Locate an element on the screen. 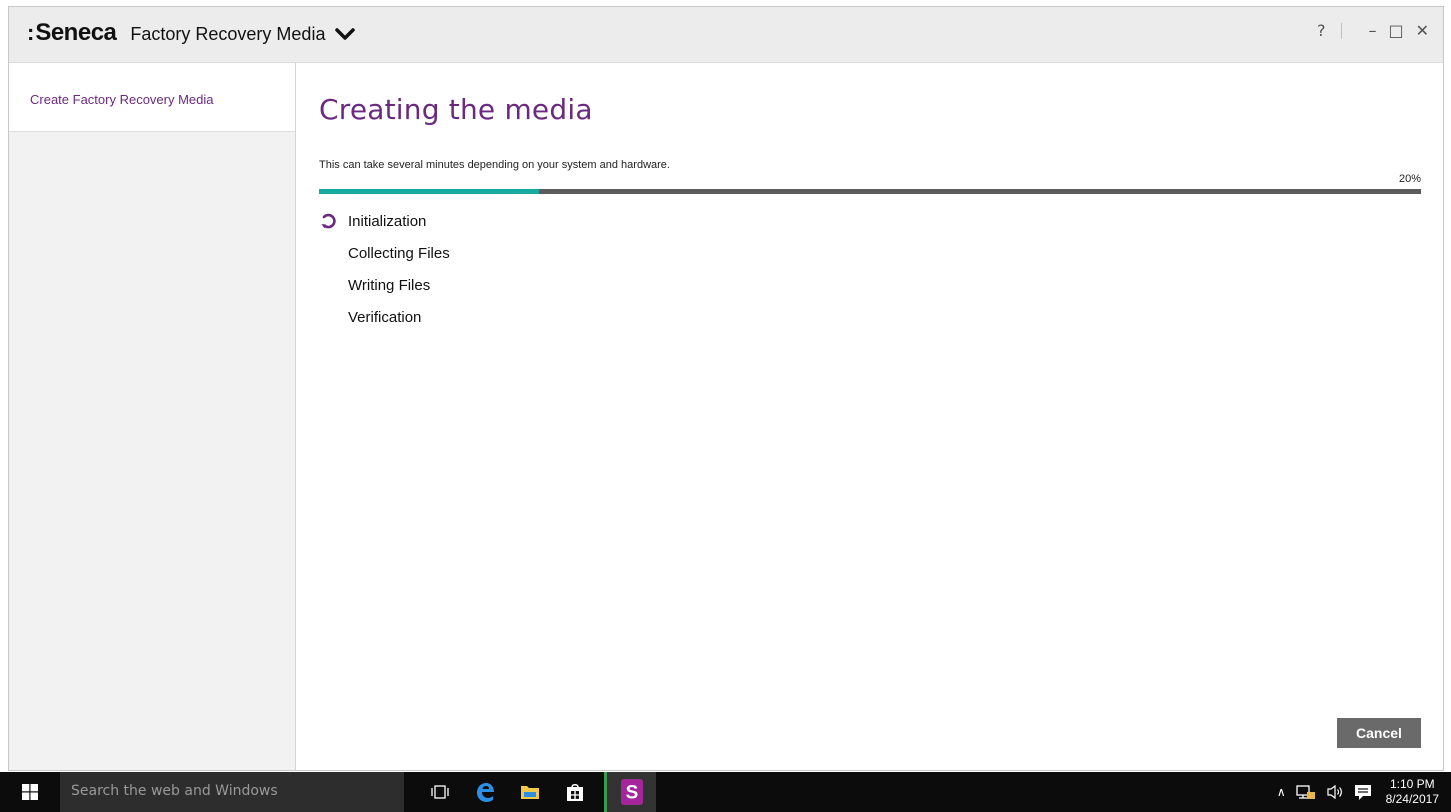 This screenshot has height=812, width=1451. app-brand: : Seneca Factory Recovery Media is located at coordinates (191, 34).